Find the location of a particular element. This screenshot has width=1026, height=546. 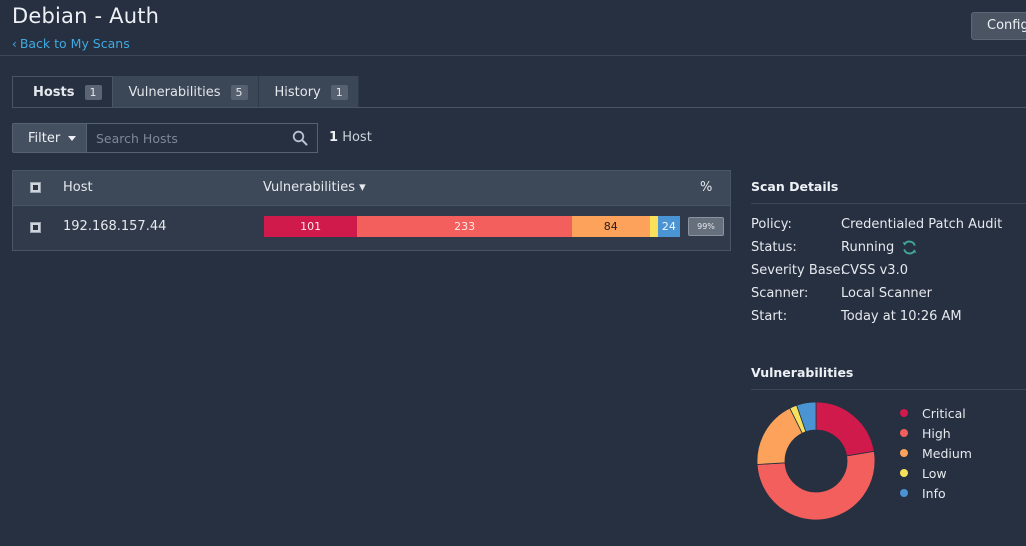

legend-dot-medium is located at coordinates (904, 453).